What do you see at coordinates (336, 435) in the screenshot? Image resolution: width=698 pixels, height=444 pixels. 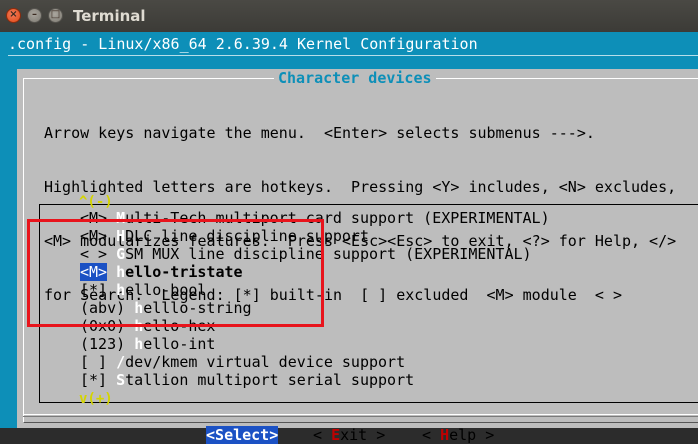 I see `button-hotkey: E` at bounding box center [336, 435].